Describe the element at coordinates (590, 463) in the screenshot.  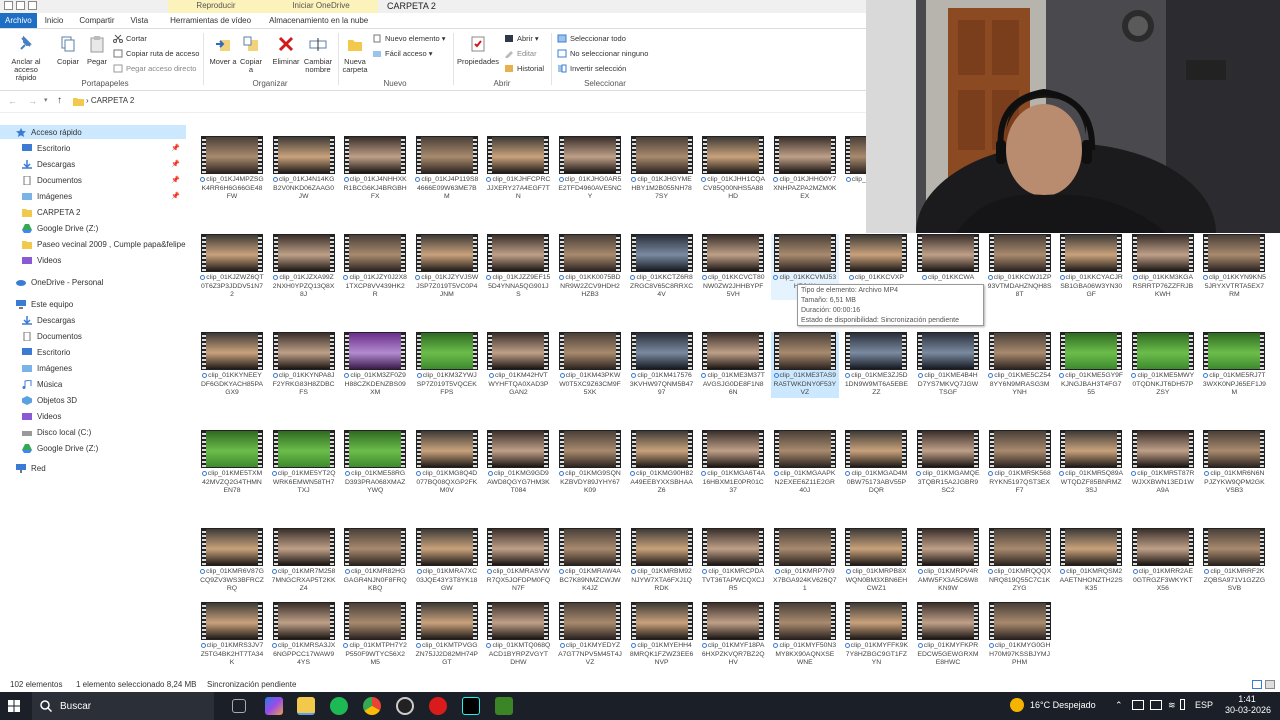
I see `file-tile: clip_01KMG9SQNKZBVDY89JYHY67K09` at that location.